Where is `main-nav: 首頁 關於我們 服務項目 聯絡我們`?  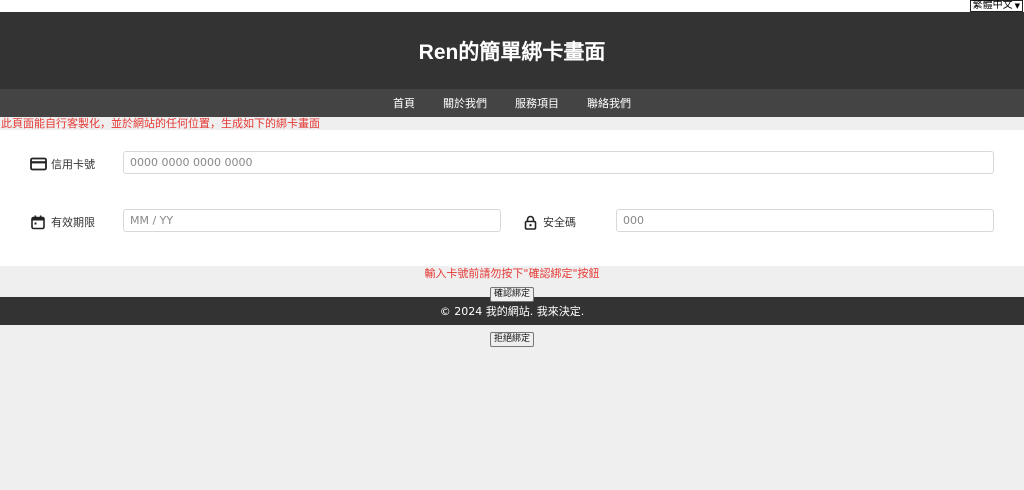
main-nav: 首頁 關於我們 服務項目 聯絡我們 is located at coordinates (512, 103).